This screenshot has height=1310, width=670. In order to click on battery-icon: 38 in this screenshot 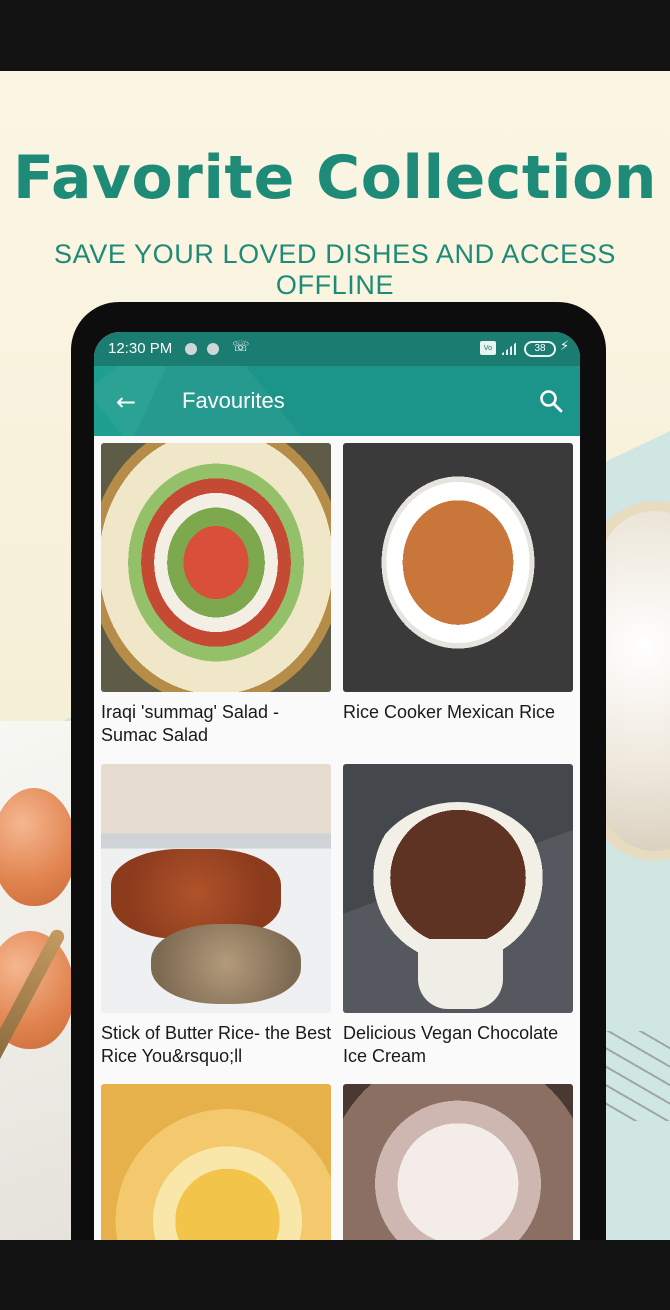, I will do `click(540, 349)`.